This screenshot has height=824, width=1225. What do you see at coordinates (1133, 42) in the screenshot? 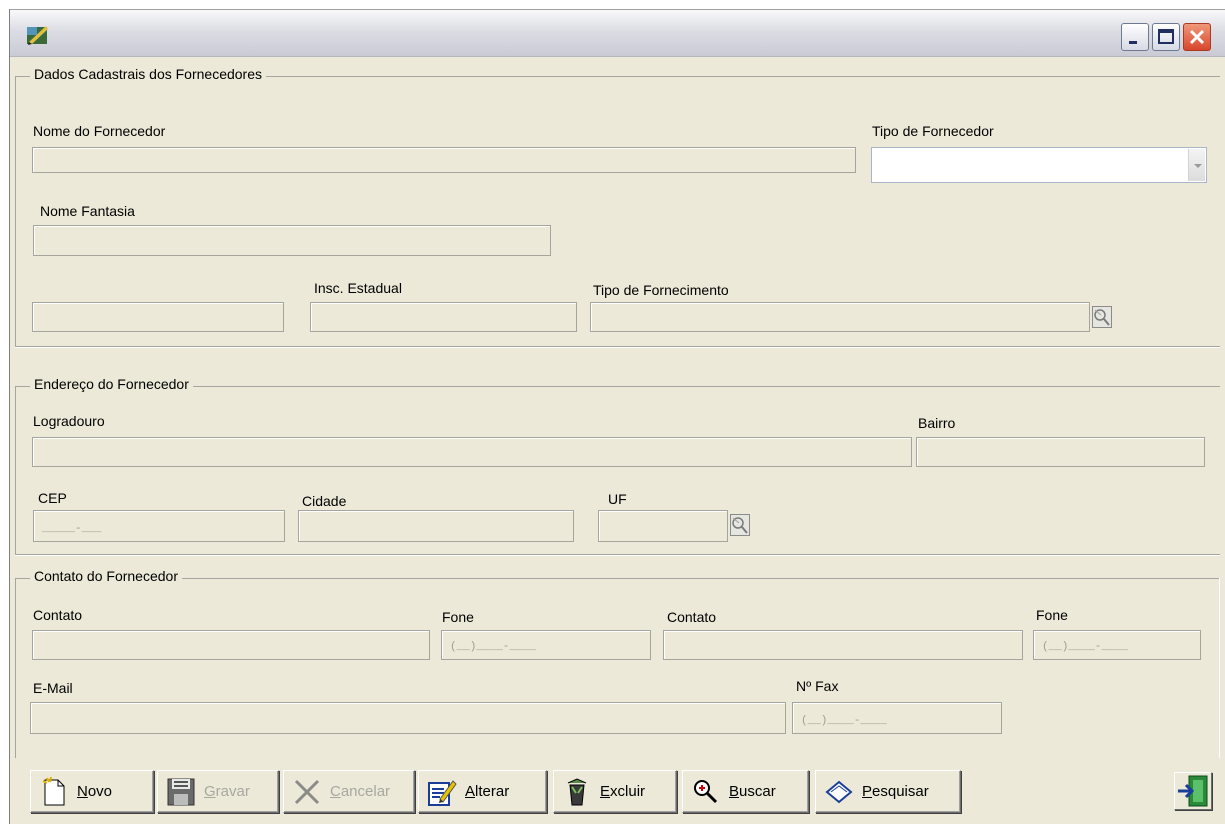
I see `minimize-icon` at bounding box center [1133, 42].